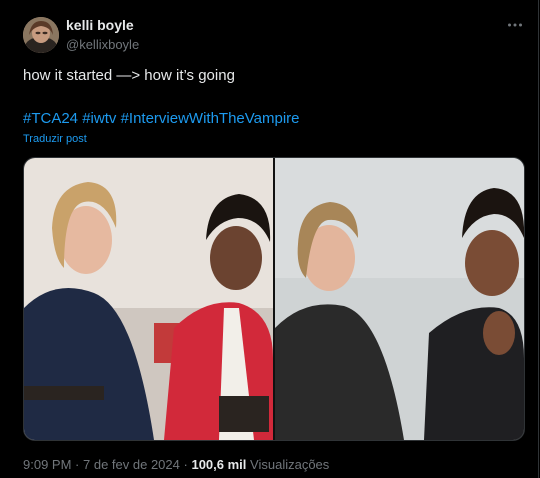  What do you see at coordinates (129, 75) in the screenshot?
I see `tweet-text: how it started —> how it’s going` at bounding box center [129, 75].